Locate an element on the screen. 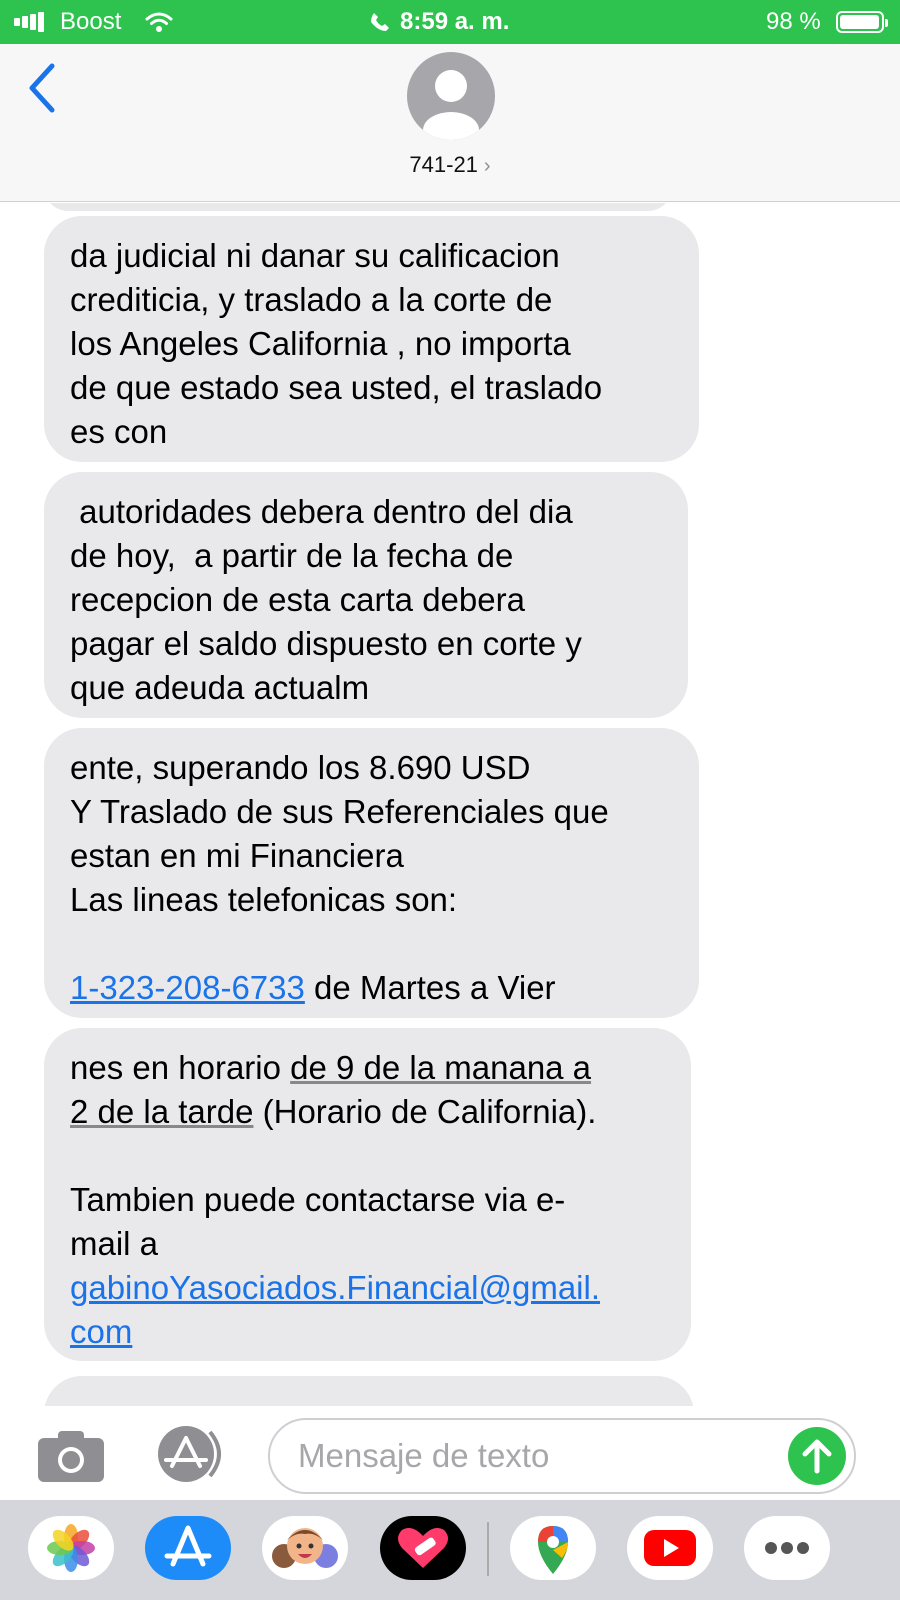 Image resolution: width=900 pixels, height=1600 pixels. photos-app-button is located at coordinates (71, 1548).